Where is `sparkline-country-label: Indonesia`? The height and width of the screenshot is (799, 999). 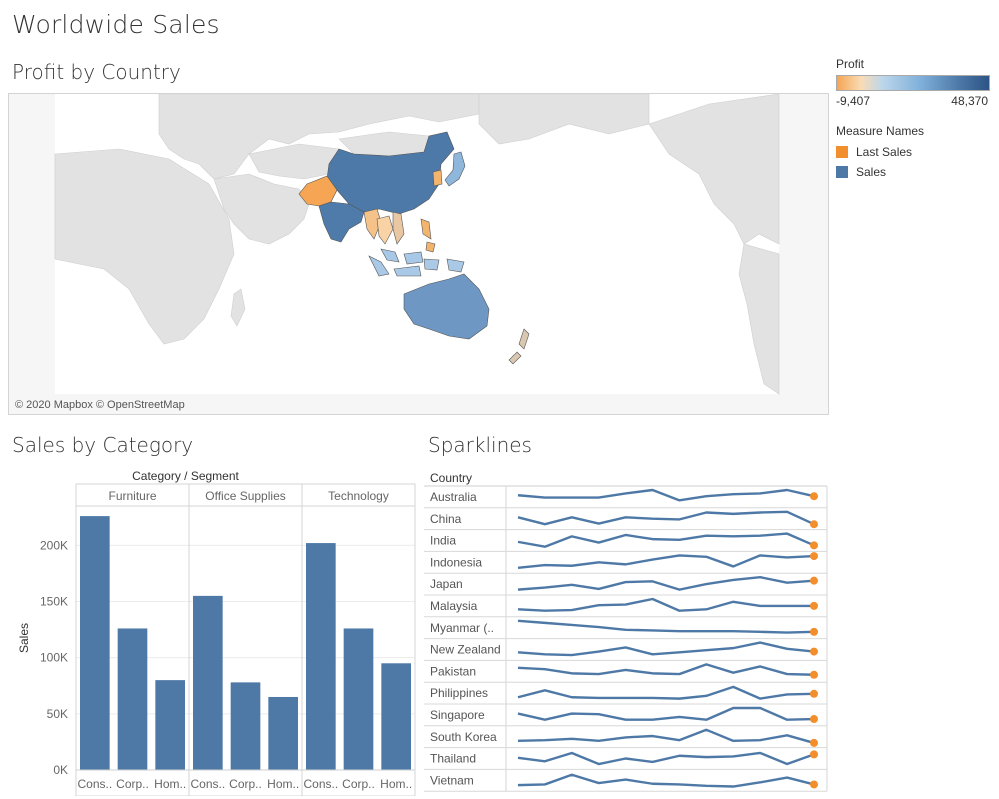 sparkline-country-label: Indonesia is located at coordinates (456, 562).